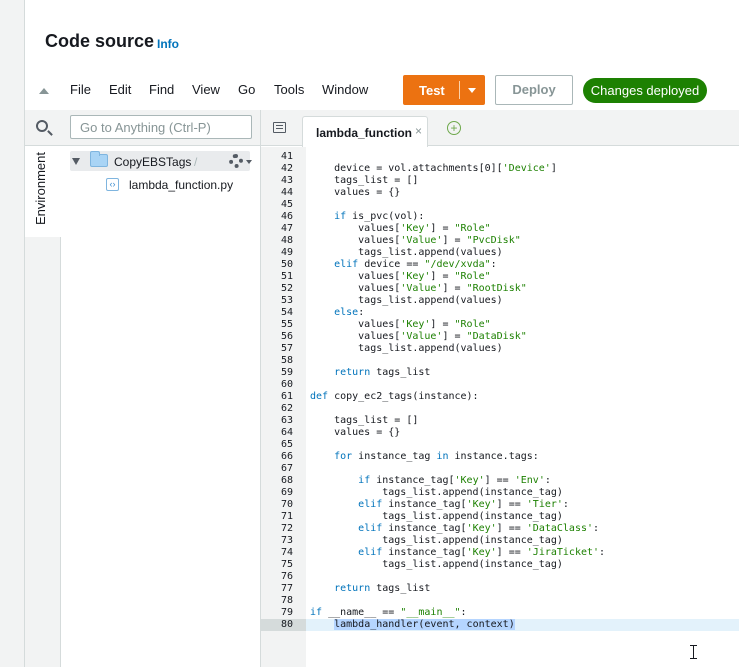  Describe the element at coordinates (500, 421) in the screenshot. I see `code-line: 63 tags_list = []` at that location.